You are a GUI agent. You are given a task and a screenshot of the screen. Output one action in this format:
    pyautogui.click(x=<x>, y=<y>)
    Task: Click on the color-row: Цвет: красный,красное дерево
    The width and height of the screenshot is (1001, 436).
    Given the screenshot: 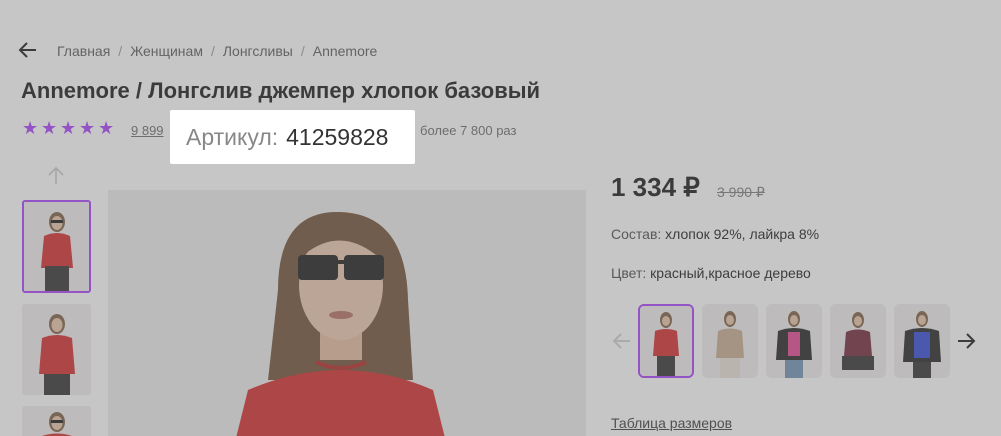 What is the action you would take?
    pyautogui.click(x=711, y=273)
    